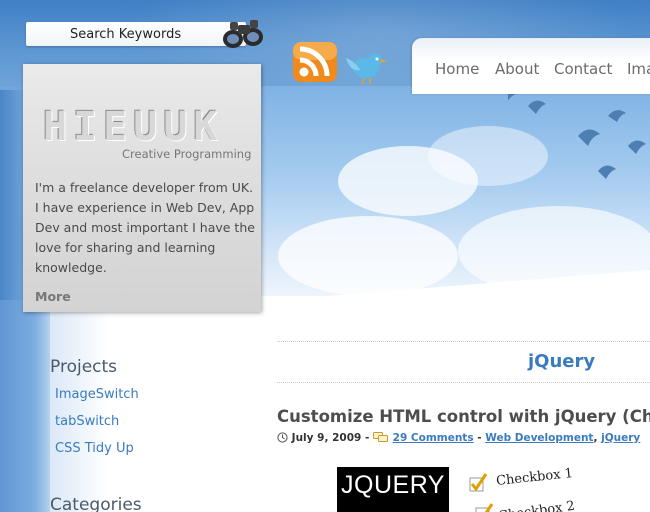 The image size is (650, 512). Describe the element at coordinates (517, 69) in the screenshot. I see `nav-about: About` at that location.